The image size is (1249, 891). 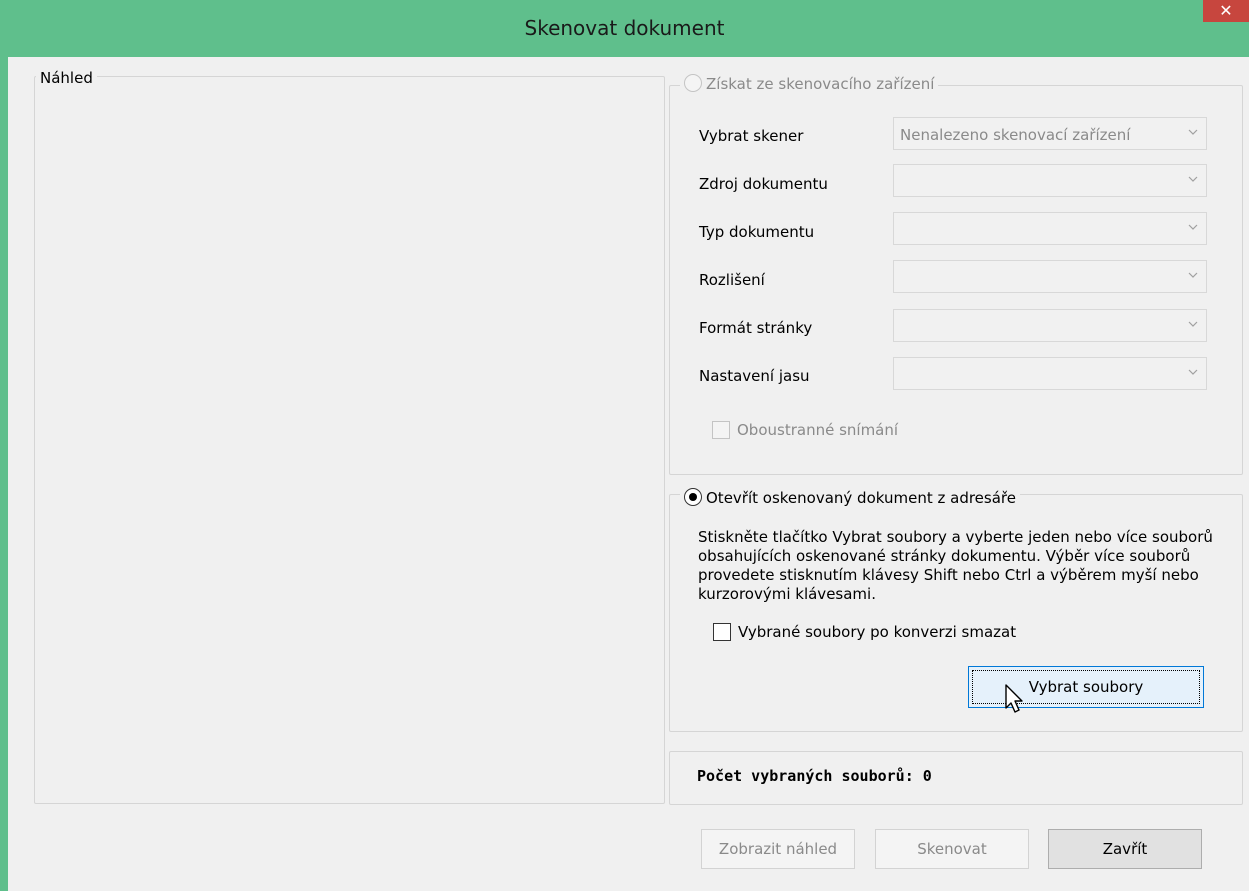 I want to click on document-source-select, so click(x=1050, y=180).